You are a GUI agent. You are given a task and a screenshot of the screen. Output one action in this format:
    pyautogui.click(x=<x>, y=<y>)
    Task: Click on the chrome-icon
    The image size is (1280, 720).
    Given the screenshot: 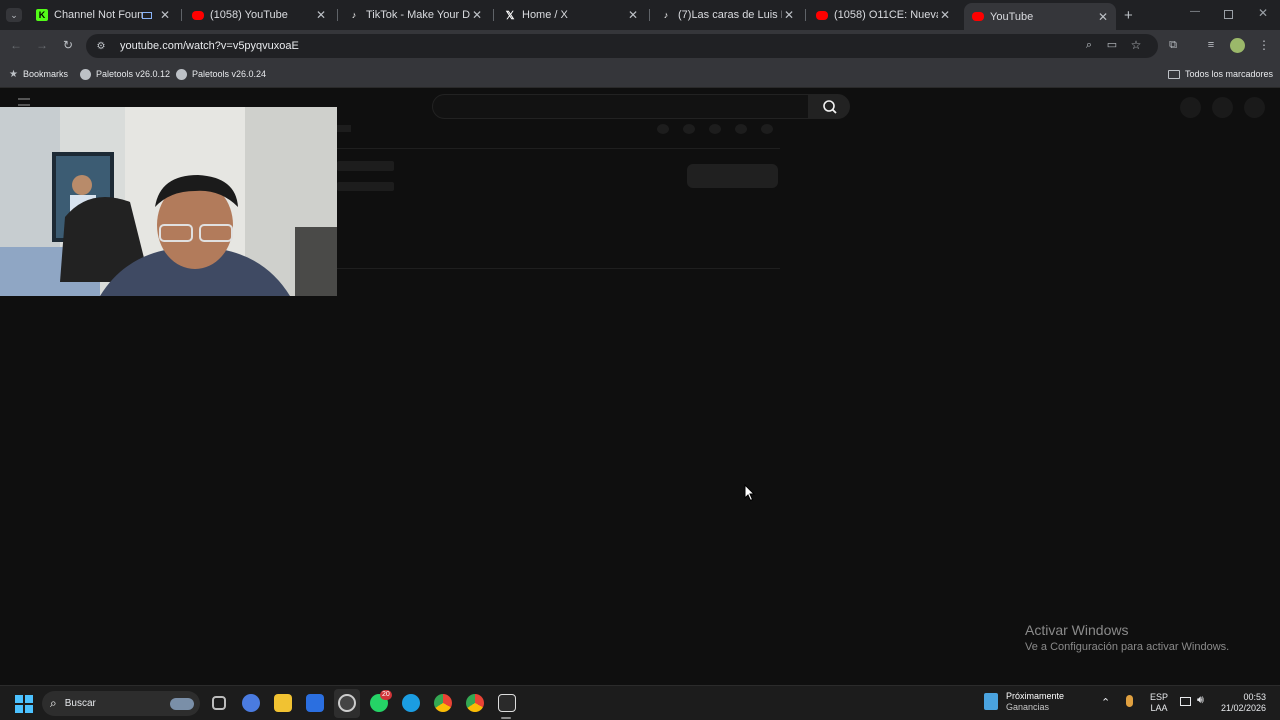 What is the action you would take?
    pyautogui.click(x=443, y=703)
    